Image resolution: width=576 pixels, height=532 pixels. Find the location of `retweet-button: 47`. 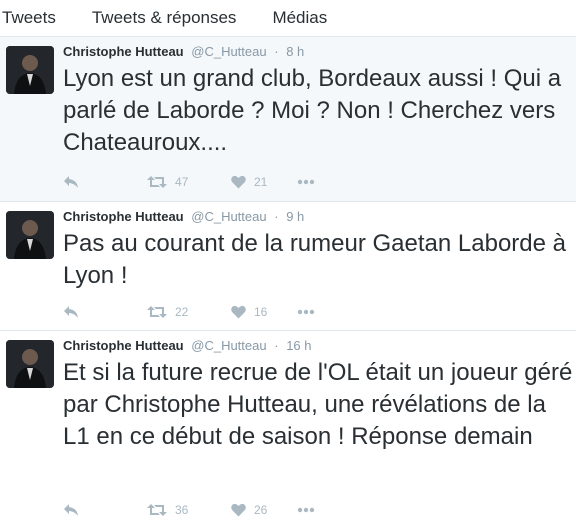

retweet-button: 47 is located at coordinates (189, 182).